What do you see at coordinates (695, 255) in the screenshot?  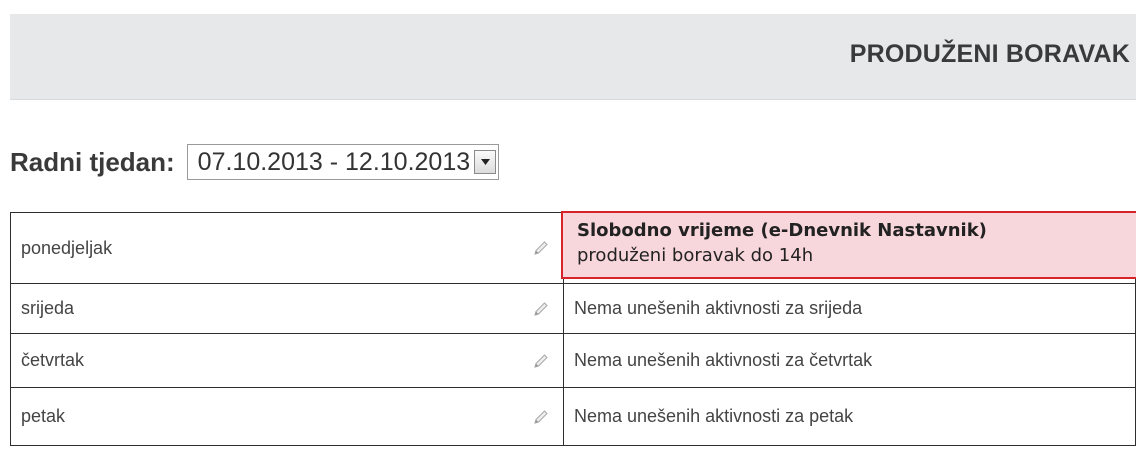 I see `activity-description: produženi boravak do 14h` at bounding box center [695, 255].